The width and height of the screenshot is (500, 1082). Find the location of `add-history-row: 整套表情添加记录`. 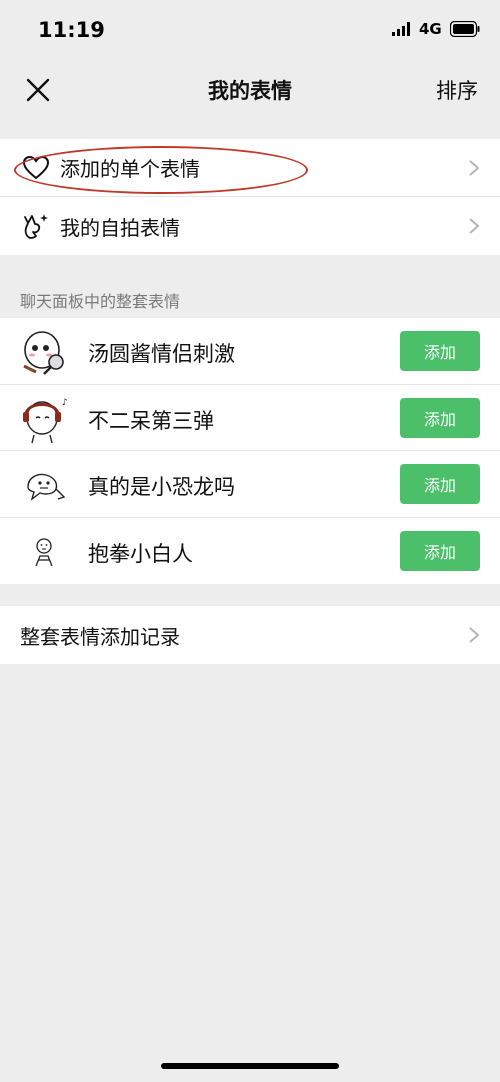

add-history-row: 整套表情添加记录 is located at coordinates (250, 635).